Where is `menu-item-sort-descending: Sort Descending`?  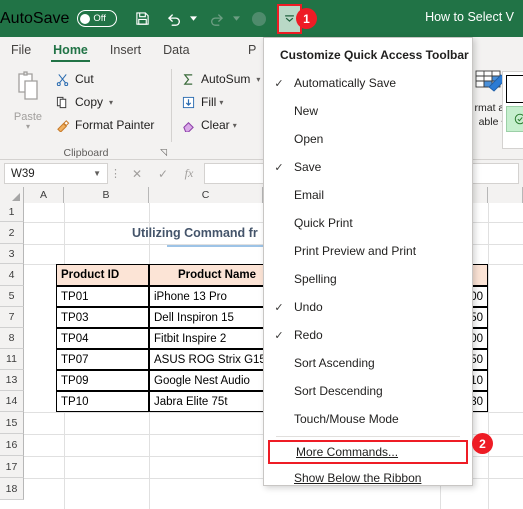
menu-item-sort-descending: Sort Descending is located at coordinates (368, 391).